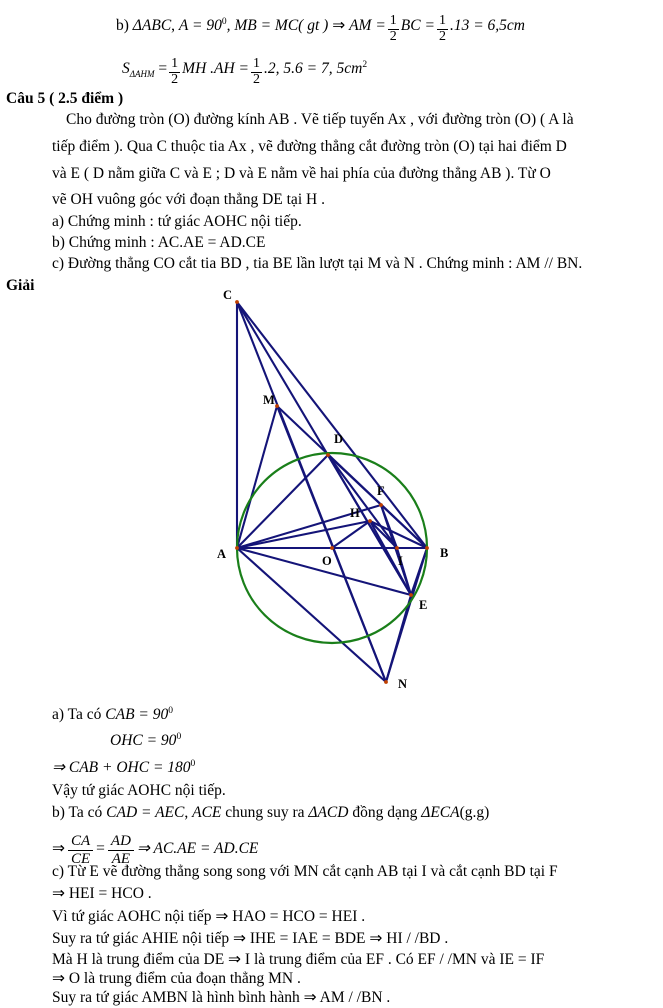 This screenshot has height=1008, width=663. Describe the element at coordinates (216, 69) in the screenshot. I see `mh-ah: MH .AH =` at that location.